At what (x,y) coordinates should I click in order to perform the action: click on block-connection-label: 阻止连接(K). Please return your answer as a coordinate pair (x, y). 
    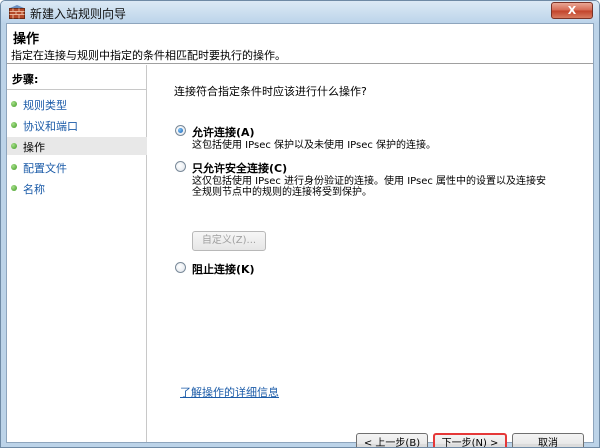
    Looking at the image, I should click on (223, 269).